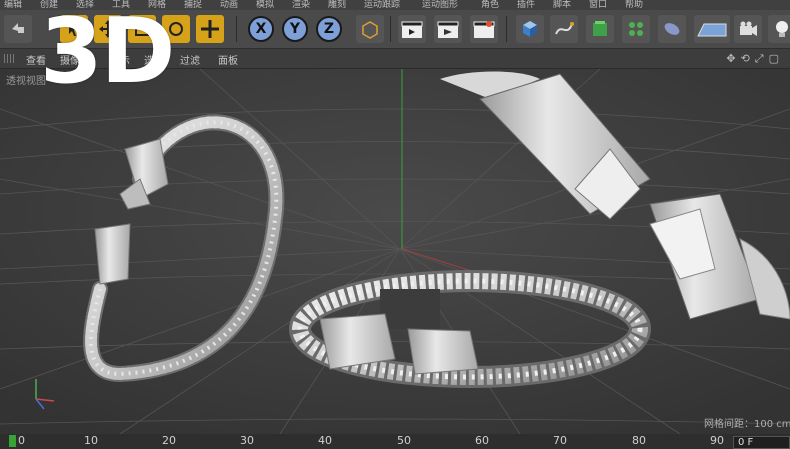  I want to click on undo-button, so click(18, 29).